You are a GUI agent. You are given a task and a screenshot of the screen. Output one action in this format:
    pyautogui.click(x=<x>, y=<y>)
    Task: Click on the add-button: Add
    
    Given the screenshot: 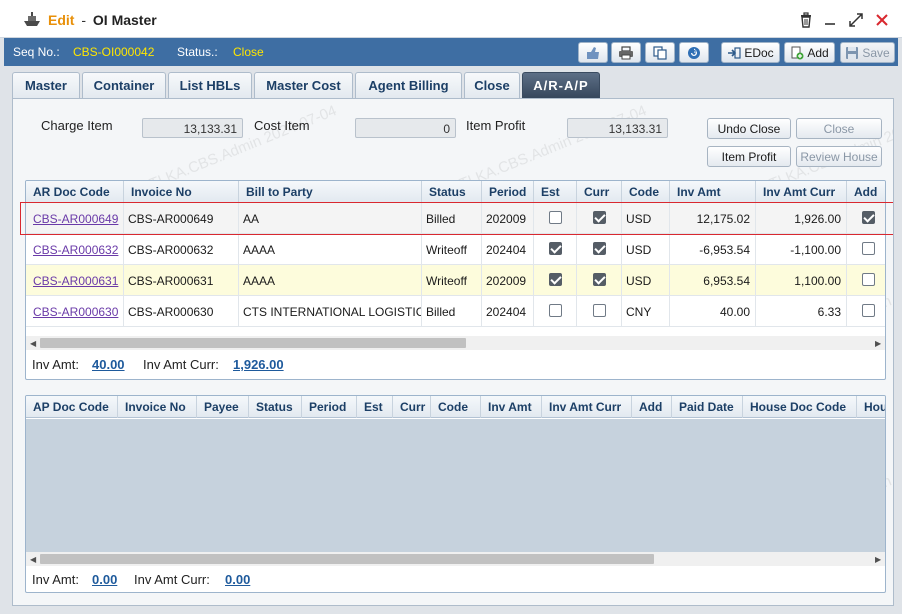 What is the action you would take?
    pyautogui.click(x=809, y=52)
    